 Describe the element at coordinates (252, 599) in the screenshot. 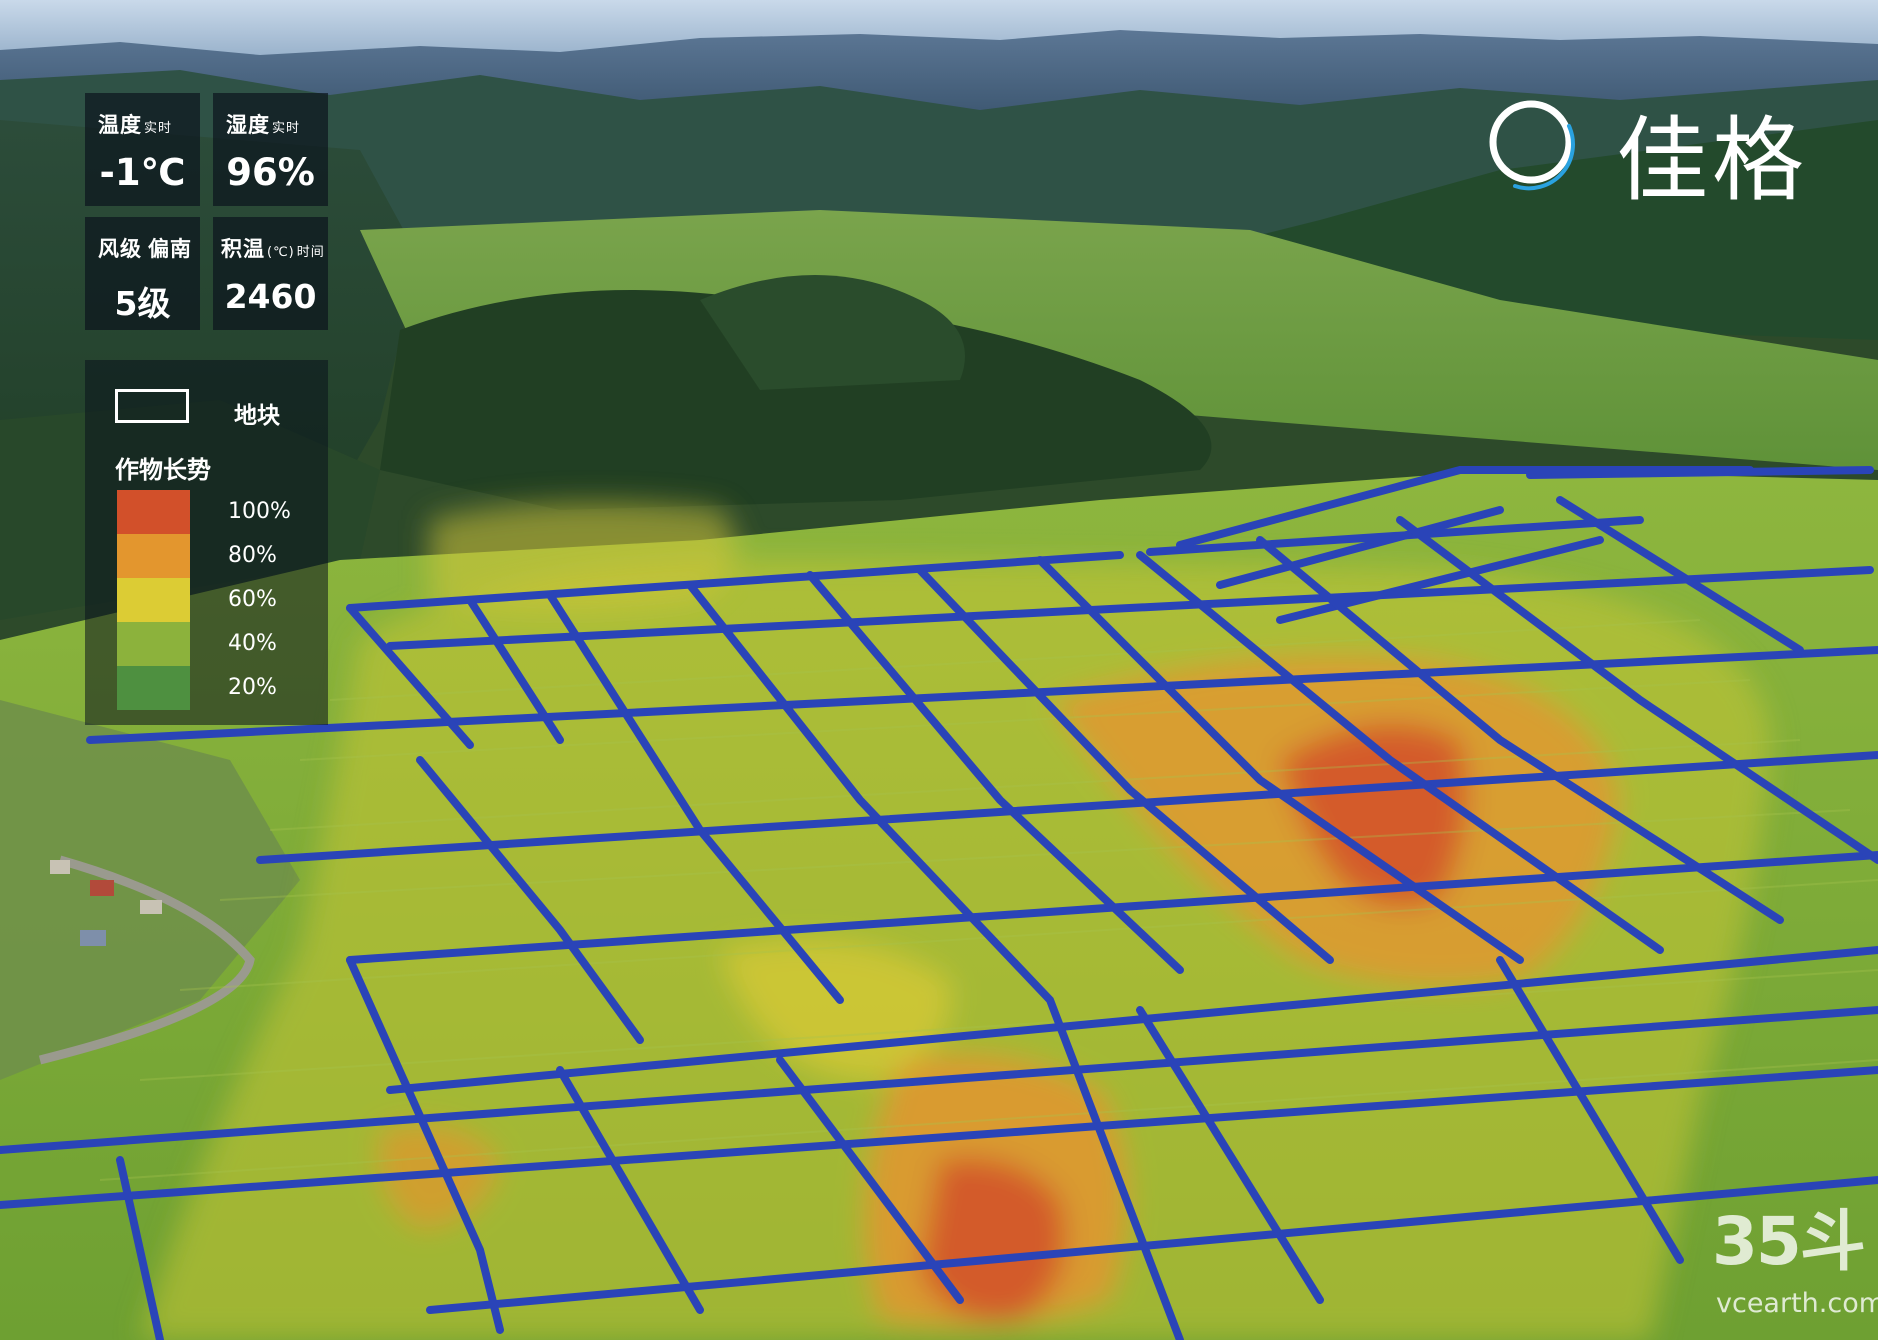

I see `scale-label-2: 60%` at that location.